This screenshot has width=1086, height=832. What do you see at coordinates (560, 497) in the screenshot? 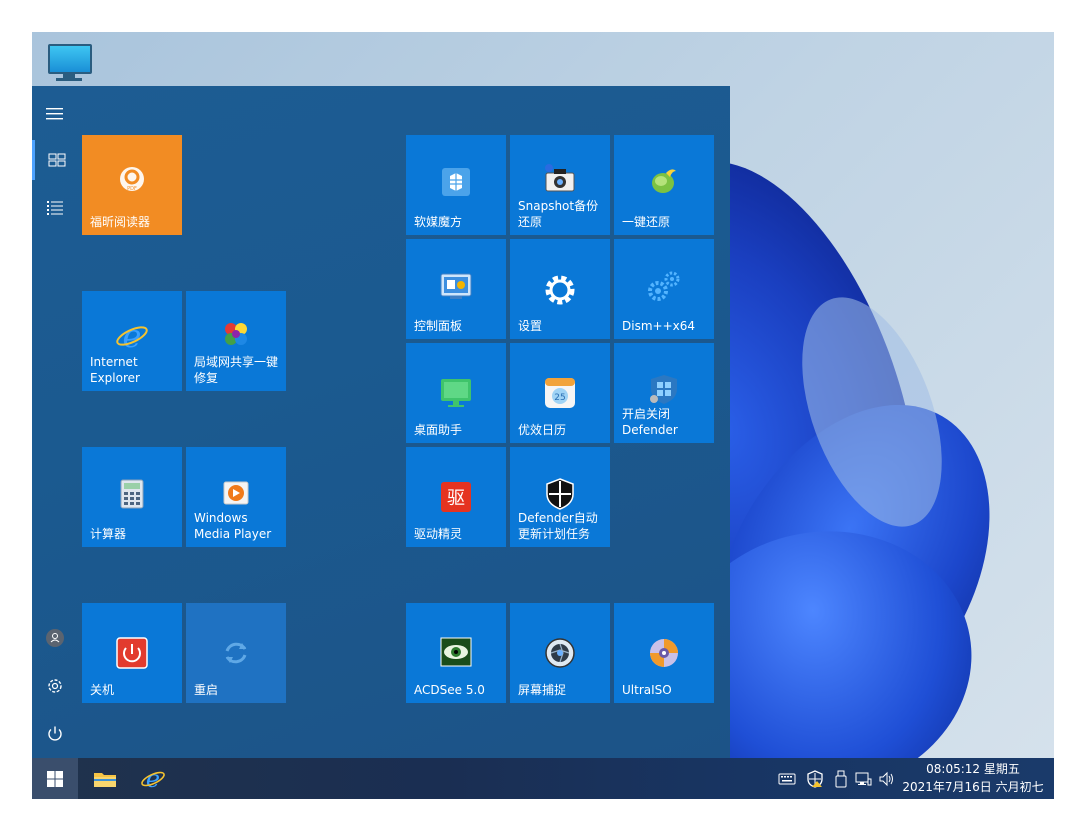
I see `tile-defender-update-task: Defender自动更新计划任务` at bounding box center [560, 497].